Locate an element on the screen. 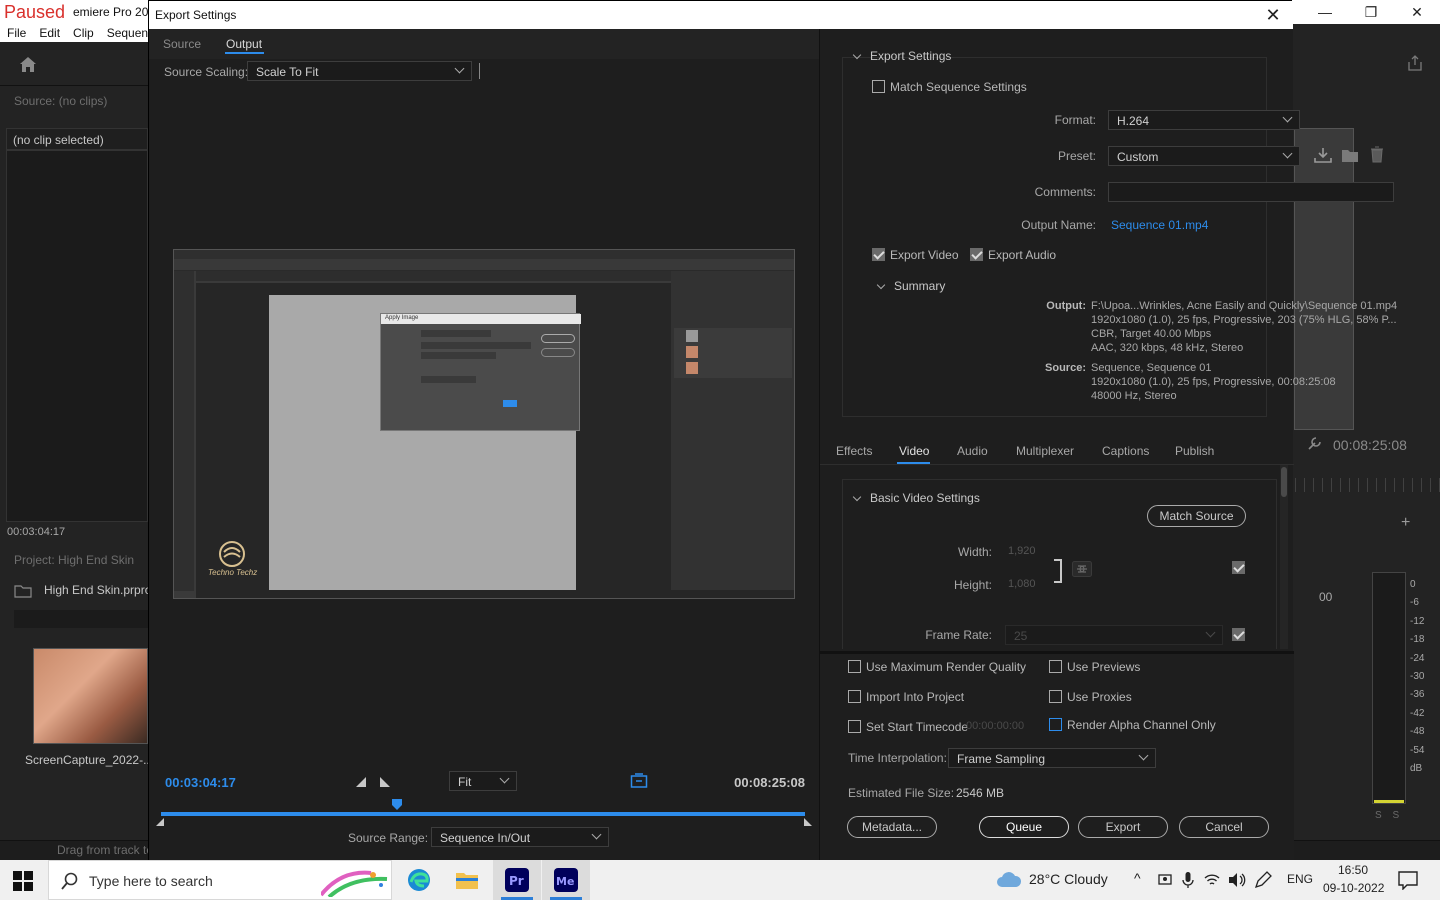 This screenshot has height=900, width=1440. start-timecode-value: 00:00:00:00 is located at coordinates (995, 726).